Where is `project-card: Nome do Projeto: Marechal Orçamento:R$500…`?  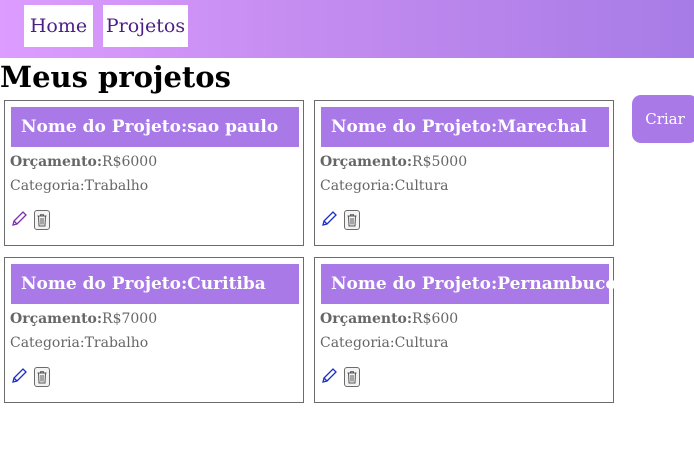 project-card: Nome do Projeto: Marechal Orçamento:R$500… is located at coordinates (464, 173).